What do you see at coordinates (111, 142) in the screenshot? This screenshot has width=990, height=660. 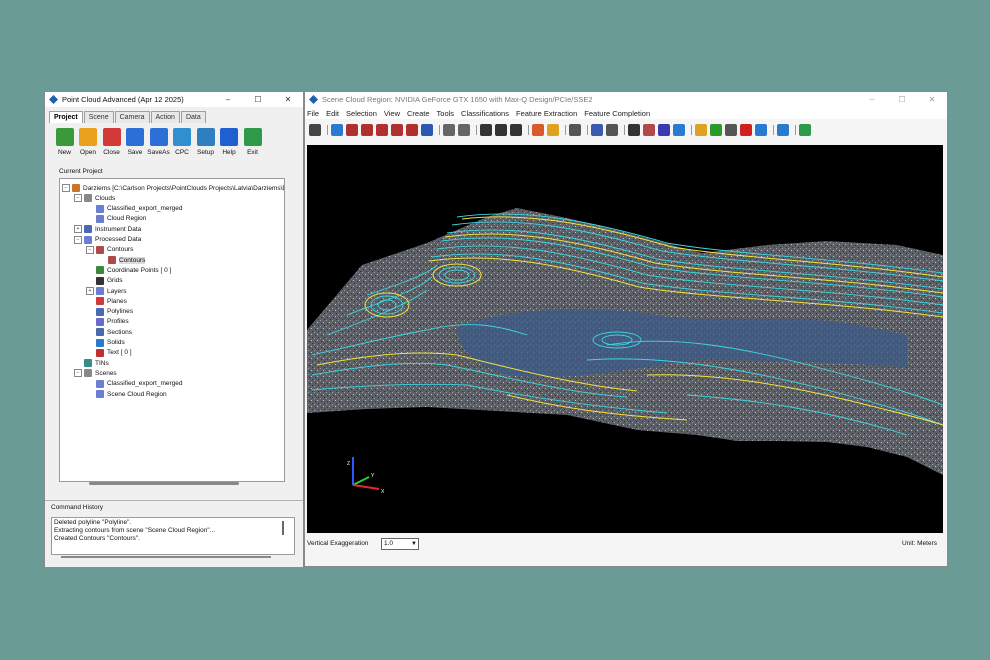 I see `close-button: Close` at bounding box center [111, 142].